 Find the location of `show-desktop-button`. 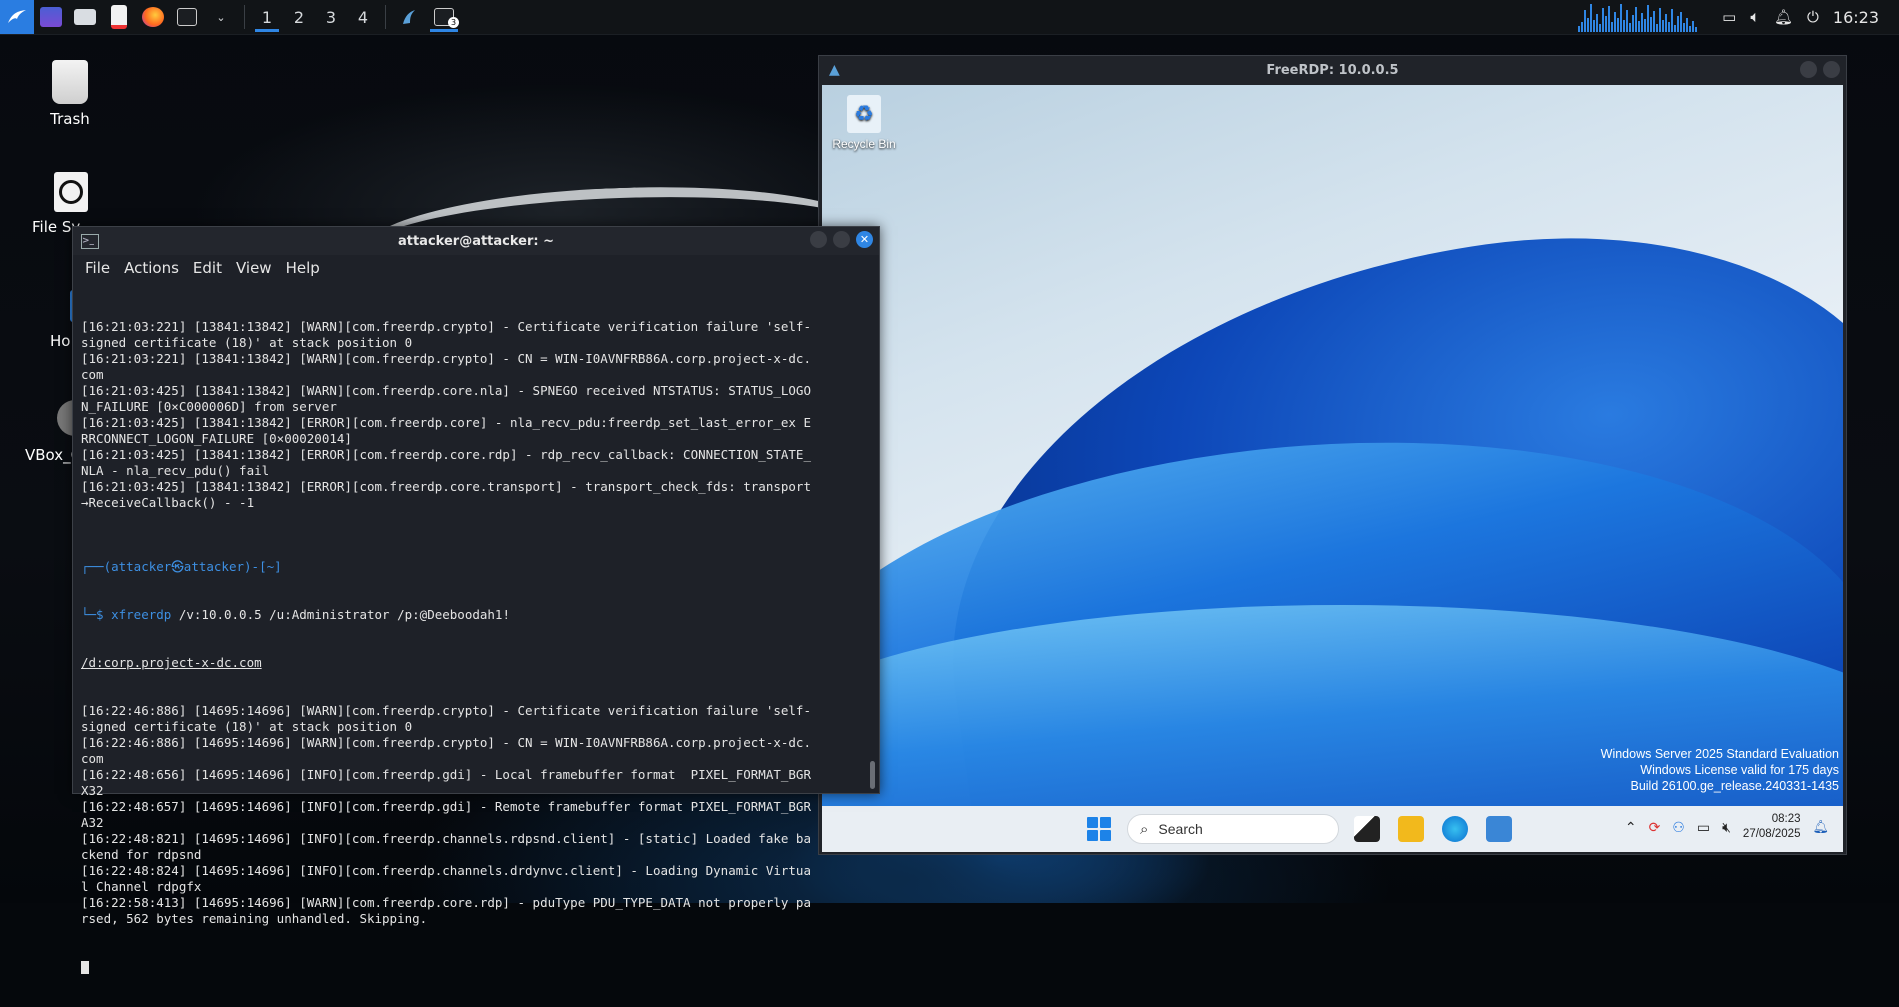

show-desktop-button is located at coordinates (51, 17).